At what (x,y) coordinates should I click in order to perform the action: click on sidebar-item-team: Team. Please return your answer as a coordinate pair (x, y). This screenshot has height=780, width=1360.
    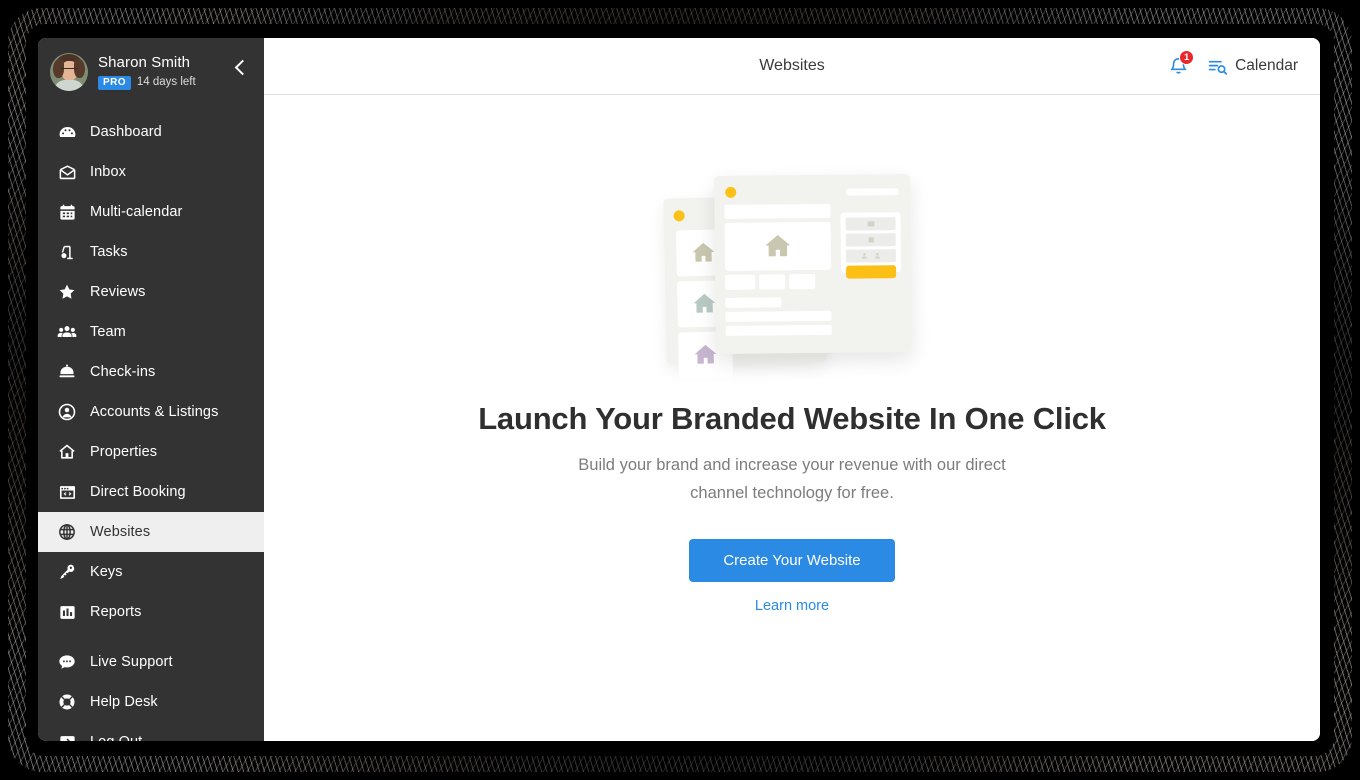
    Looking at the image, I should click on (151, 332).